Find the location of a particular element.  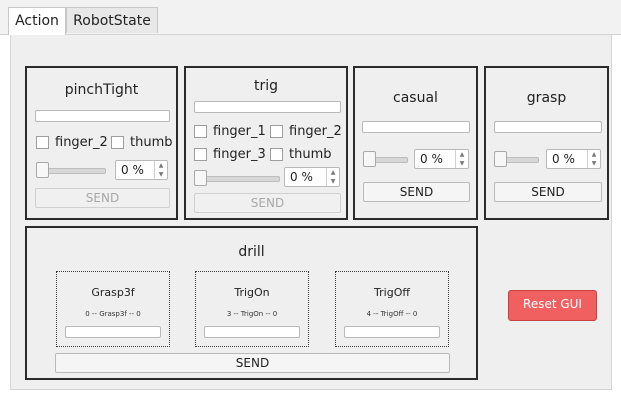

drill-sub-trigoff: TrigOff 4 -- TrigOff -- 0 is located at coordinates (392, 309).